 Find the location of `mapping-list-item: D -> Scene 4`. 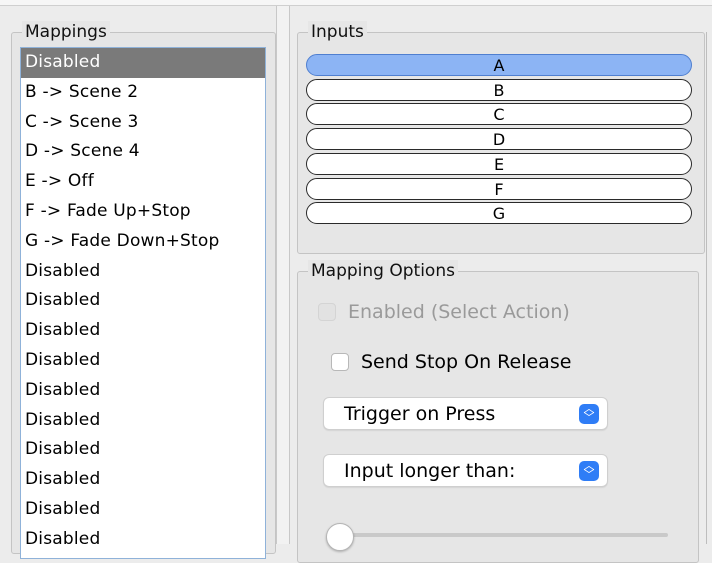

mapping-list-item: D -> Scene 4 is located at coordinates (143, 152).